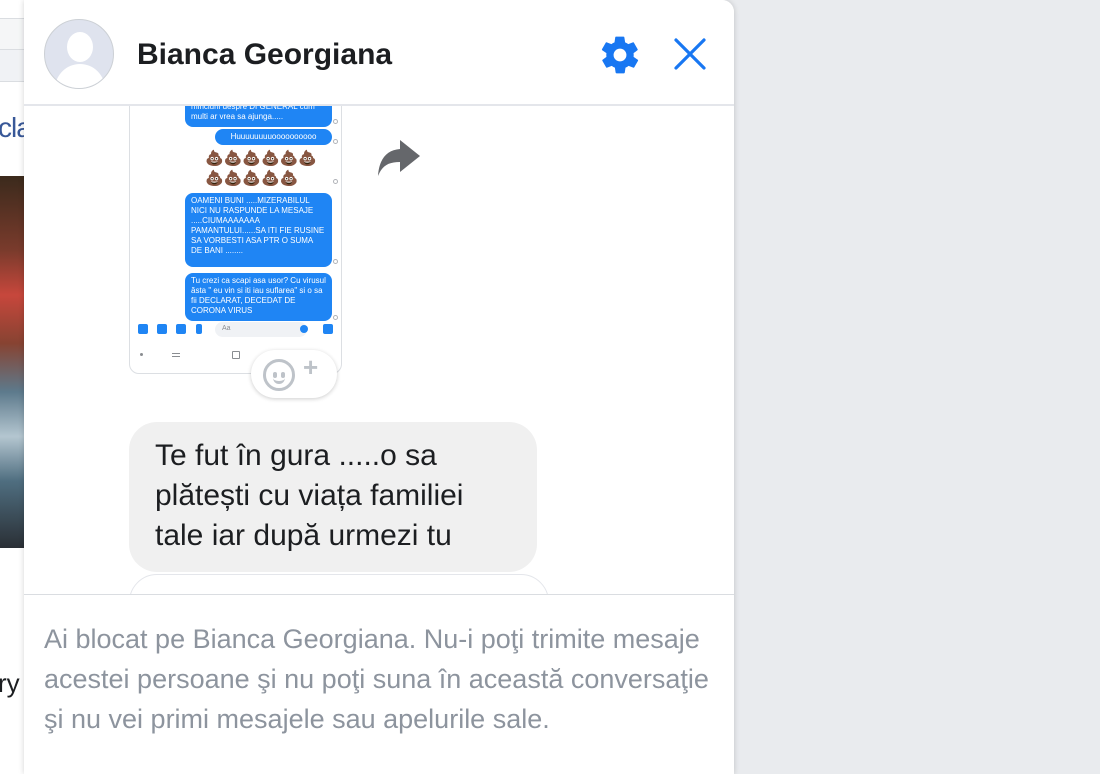  I want to click on gallery-icon, so click(181, 329).